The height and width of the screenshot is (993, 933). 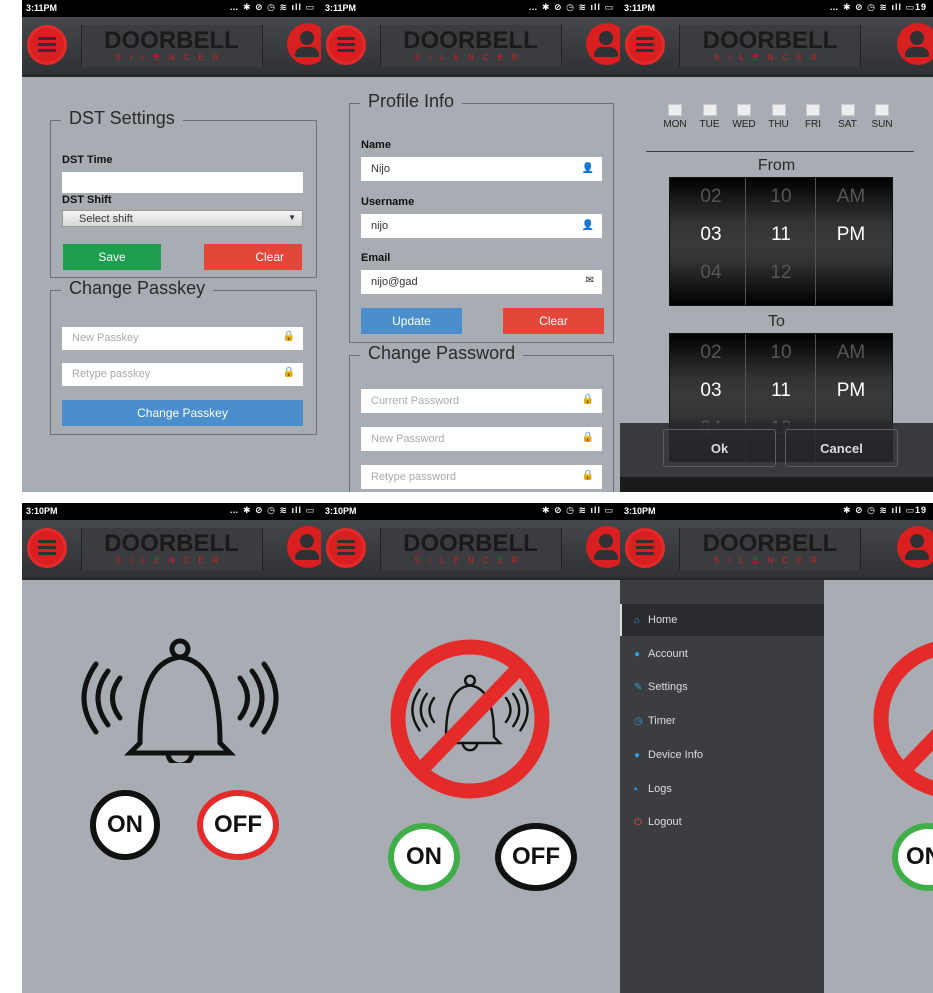 I want to click on to-pm-selected: PM, so click(x=851, y=390).